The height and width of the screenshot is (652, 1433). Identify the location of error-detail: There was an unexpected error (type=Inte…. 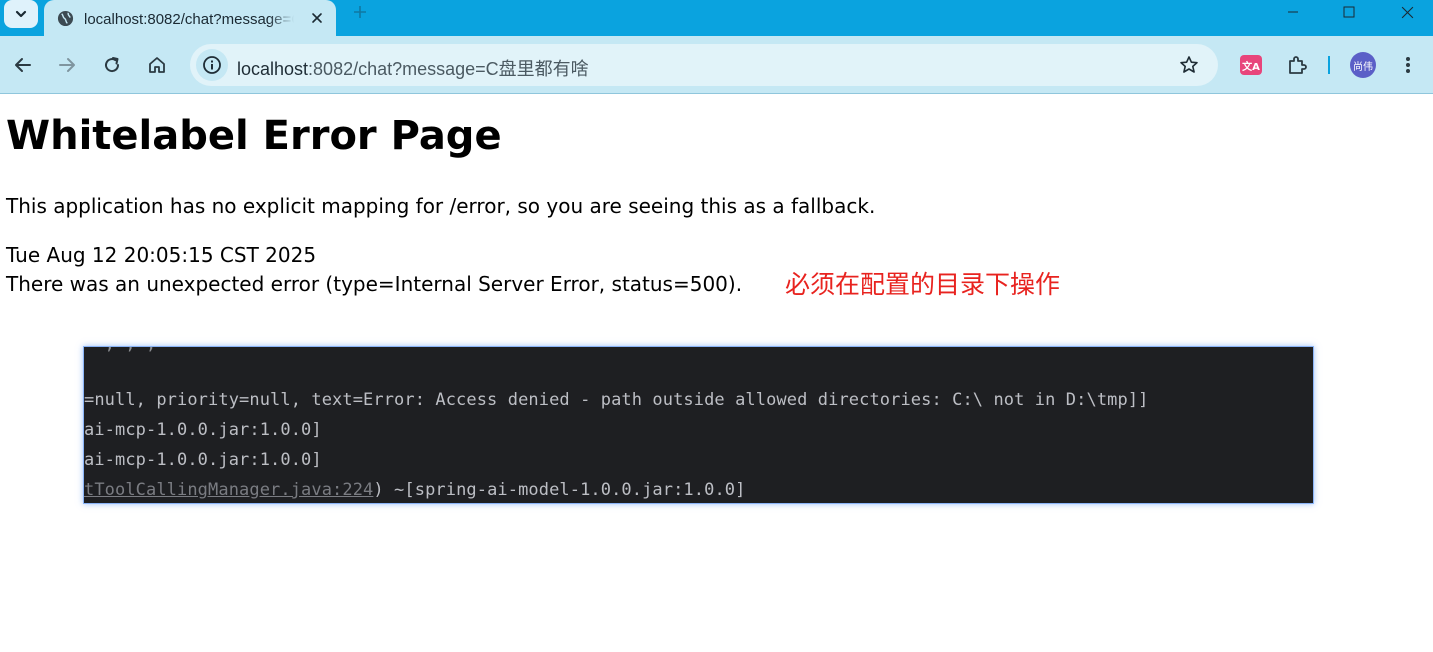
(374, 284).